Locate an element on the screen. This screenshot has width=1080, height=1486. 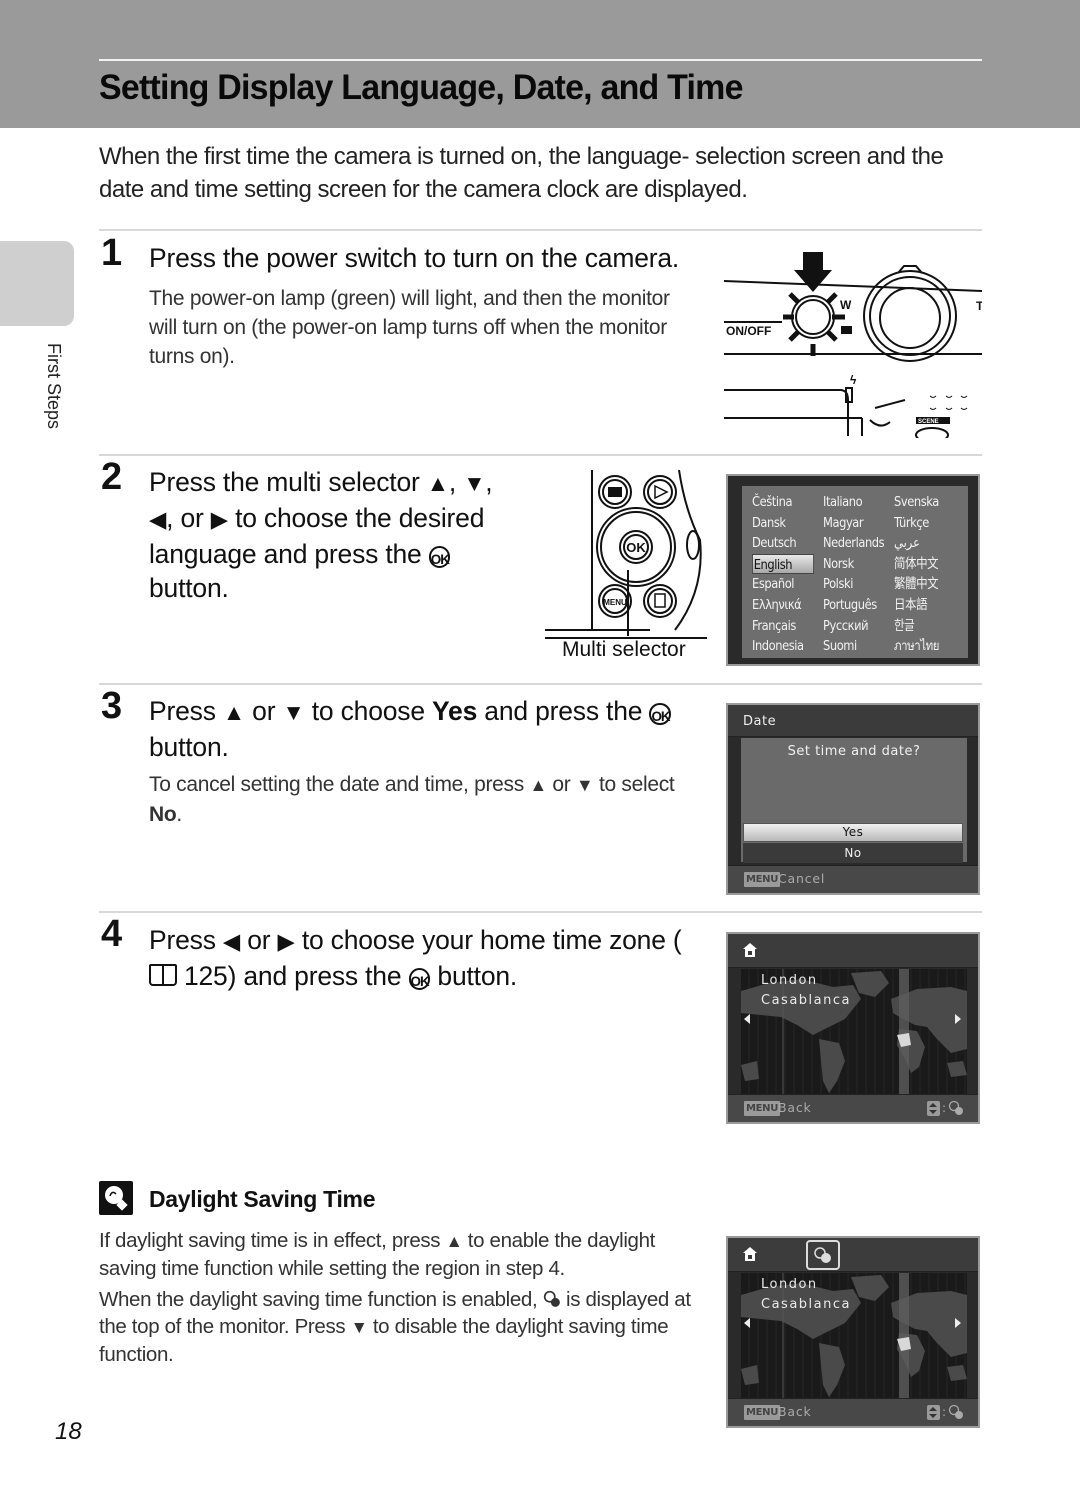
ok-label: OK is located at coordinates (636, 547).